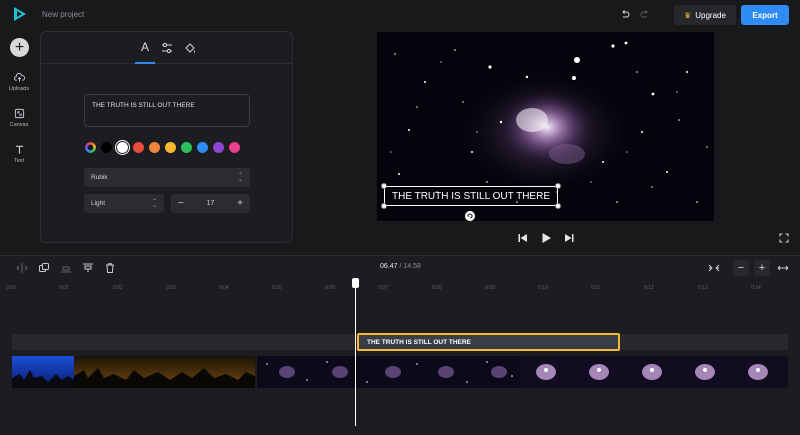 The height and width of the screenshot is (435, 800). What do you see at coordinates (765, 15) in the screenshot?
I see `export-button: Export` at bounding box center [765, 15].